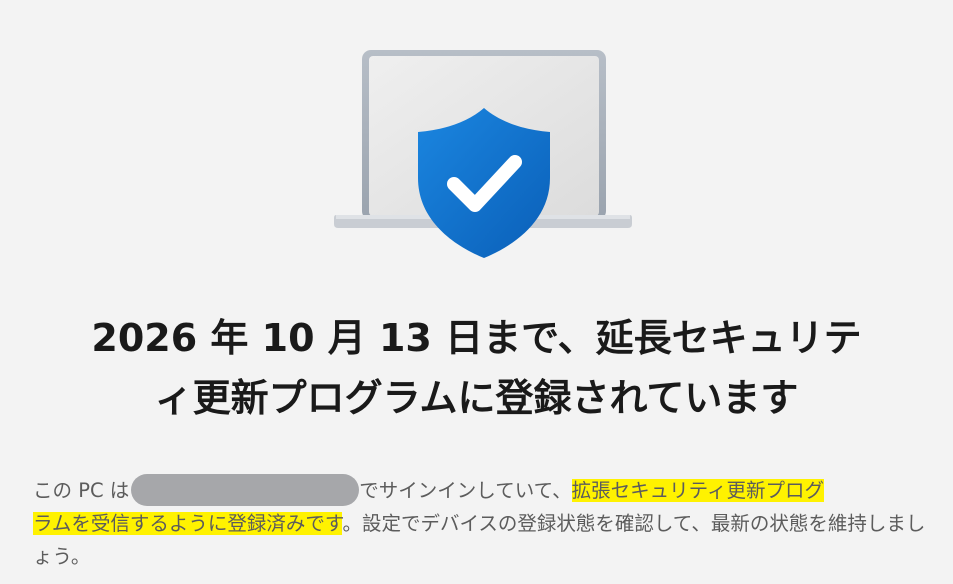 The height and width of the screenshot is (584, 953). Describe the element at coordinates (476, 338) in the screenshot. I see `headline-line-1: 2026 年 10 月 13 日まで、延長セキュリテ` at that location.